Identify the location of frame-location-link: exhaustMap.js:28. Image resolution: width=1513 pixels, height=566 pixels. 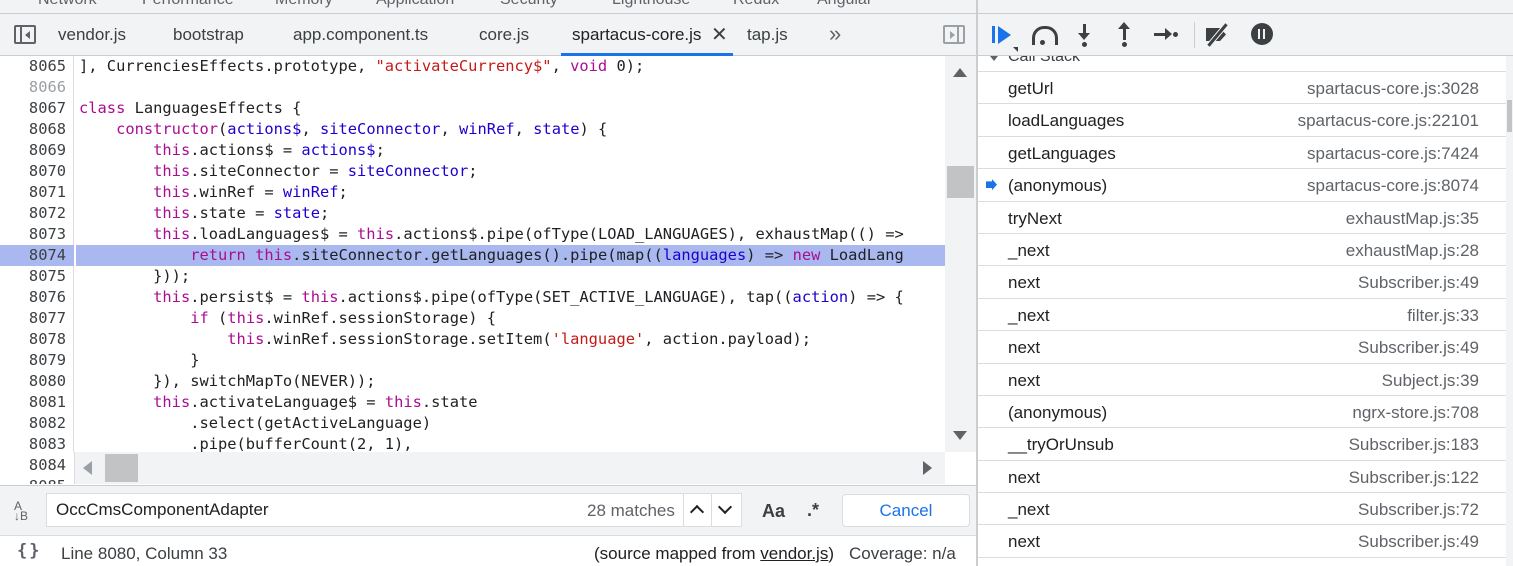
(1412, 251).